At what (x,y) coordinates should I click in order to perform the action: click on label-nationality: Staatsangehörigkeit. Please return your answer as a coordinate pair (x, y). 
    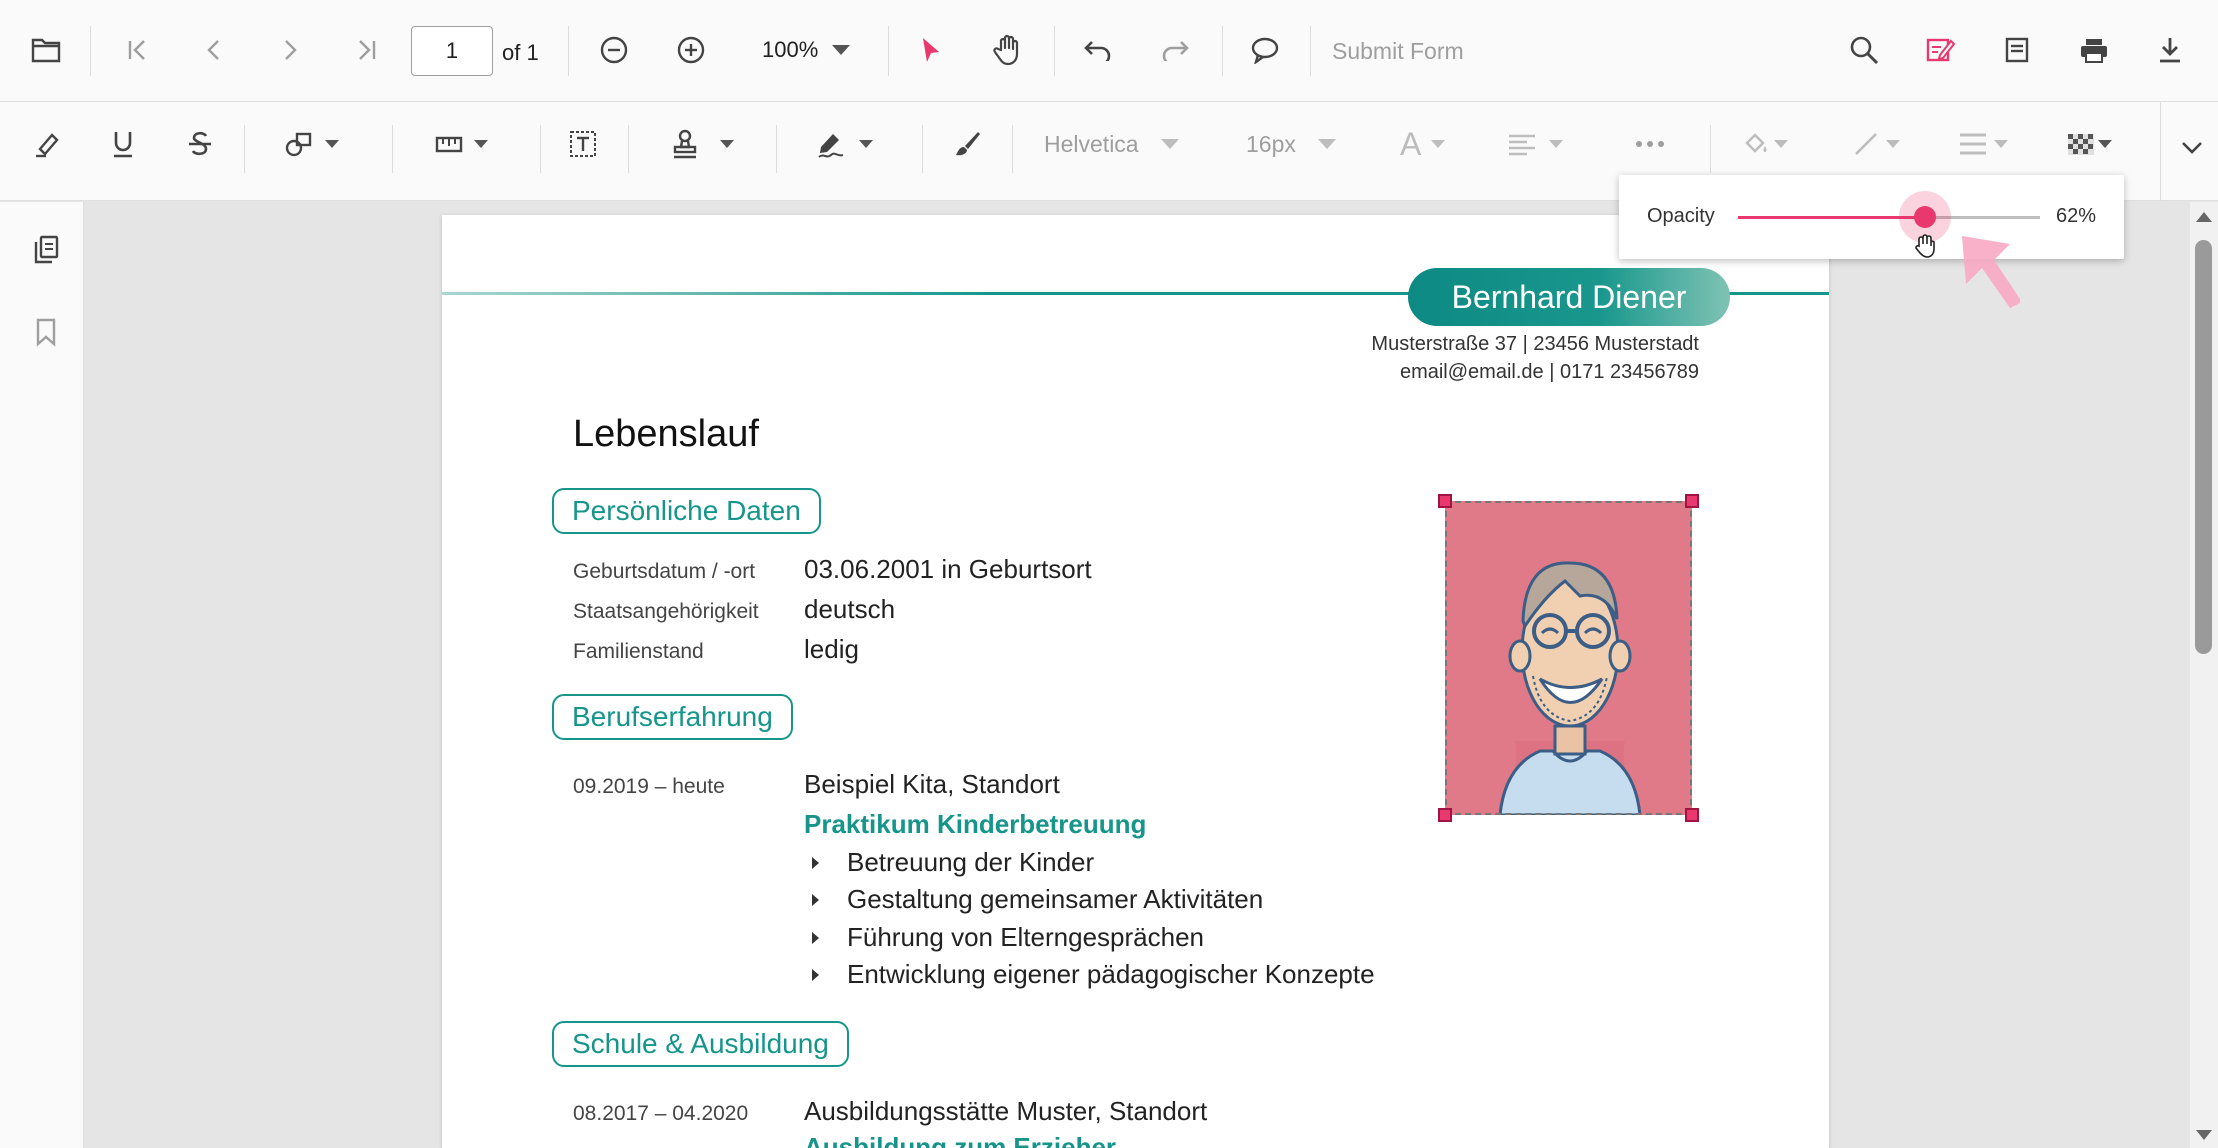
    Looking at the image, I should click on (666, 611).